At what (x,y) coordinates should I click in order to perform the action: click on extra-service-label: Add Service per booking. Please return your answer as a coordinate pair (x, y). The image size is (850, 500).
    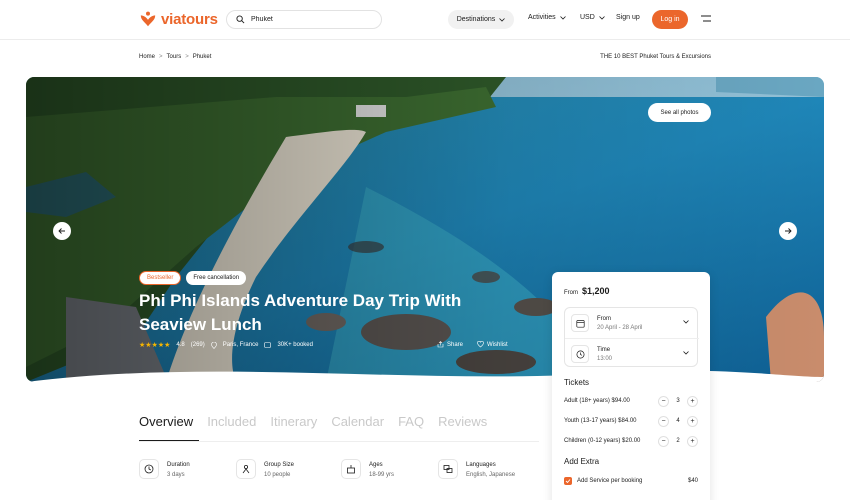
    Looking at the image, I should click on (610, 481).